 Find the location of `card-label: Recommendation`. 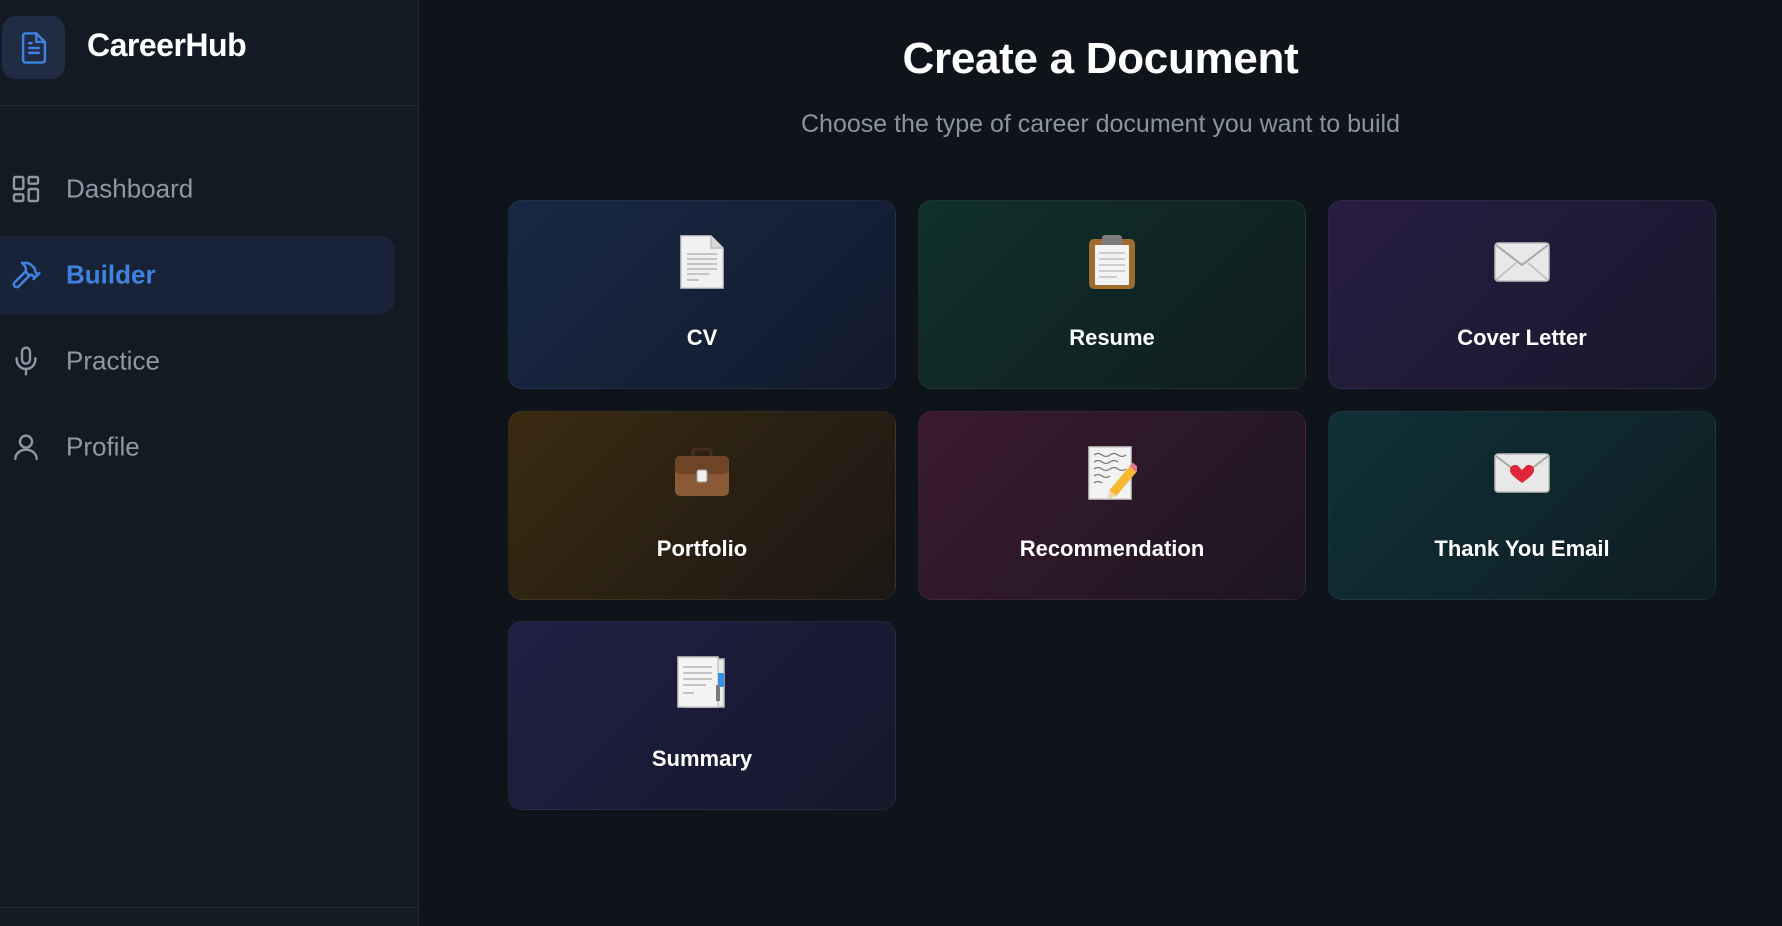

card-label: Recommendation is located at coordinates (1112, 548).